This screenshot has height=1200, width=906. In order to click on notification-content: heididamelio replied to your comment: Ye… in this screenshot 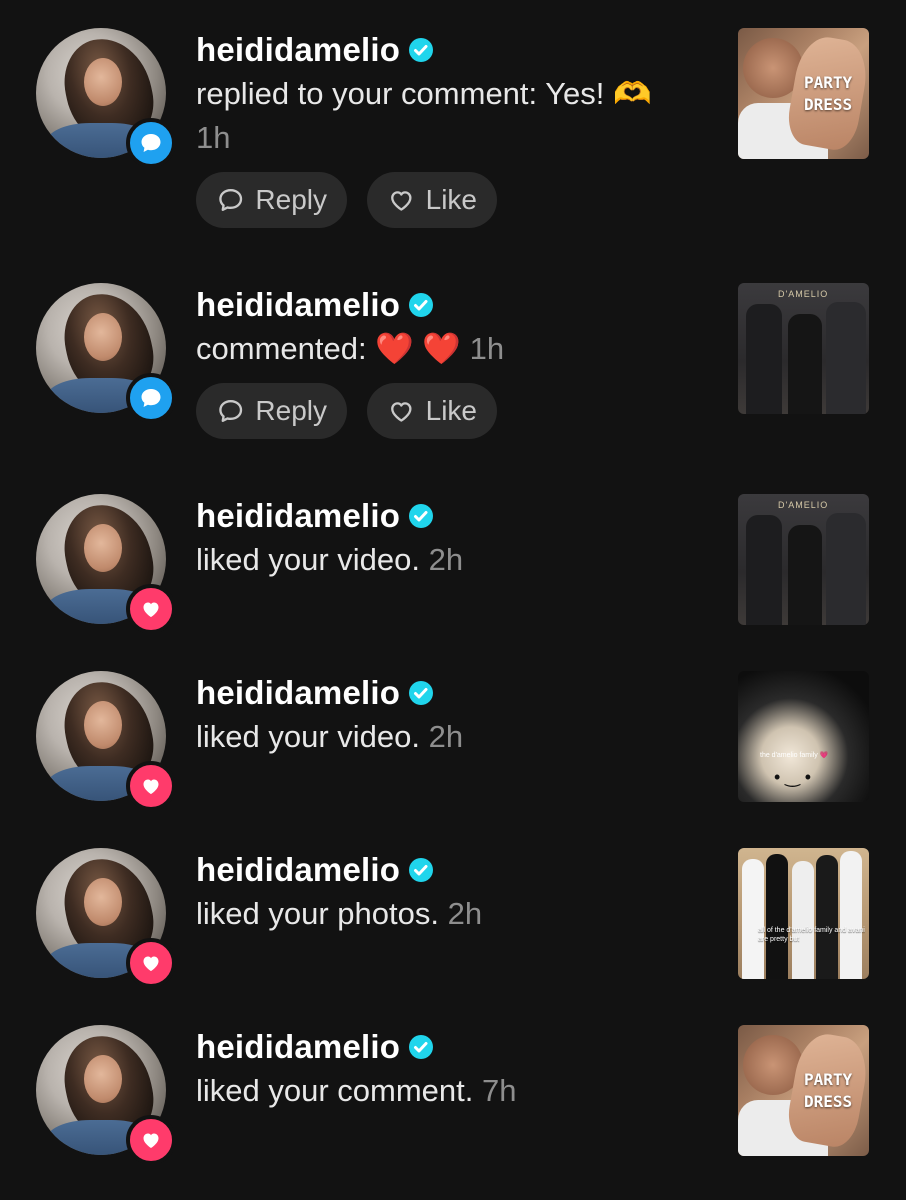, I will do `click(456, 128)`.